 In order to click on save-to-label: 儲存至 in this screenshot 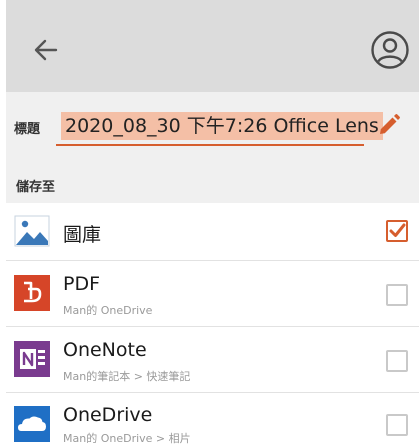, I will do `click(36, 187)`.